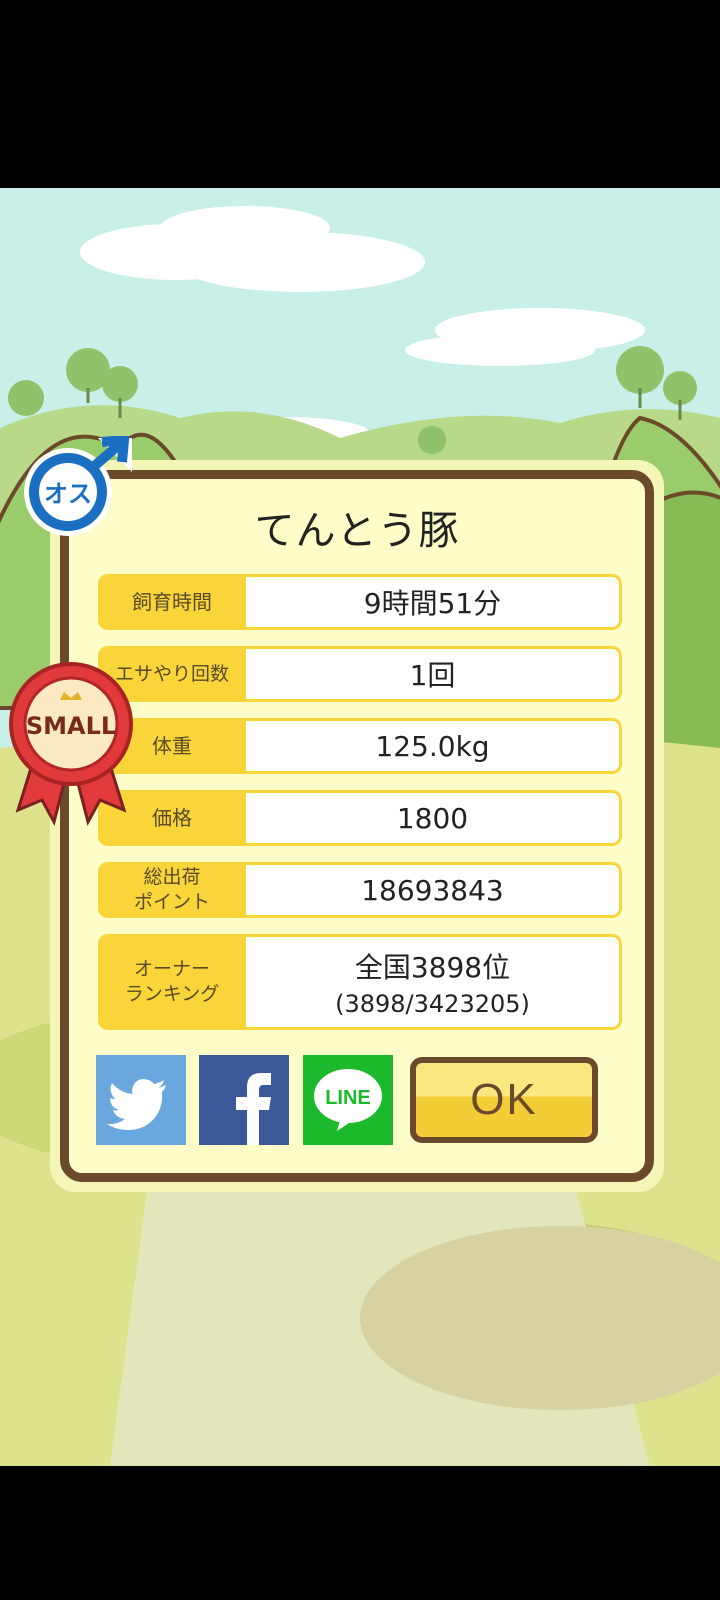 This screenshot has width=720, height=1600. I want to click on facebook-share-button, so click(244, 1100).